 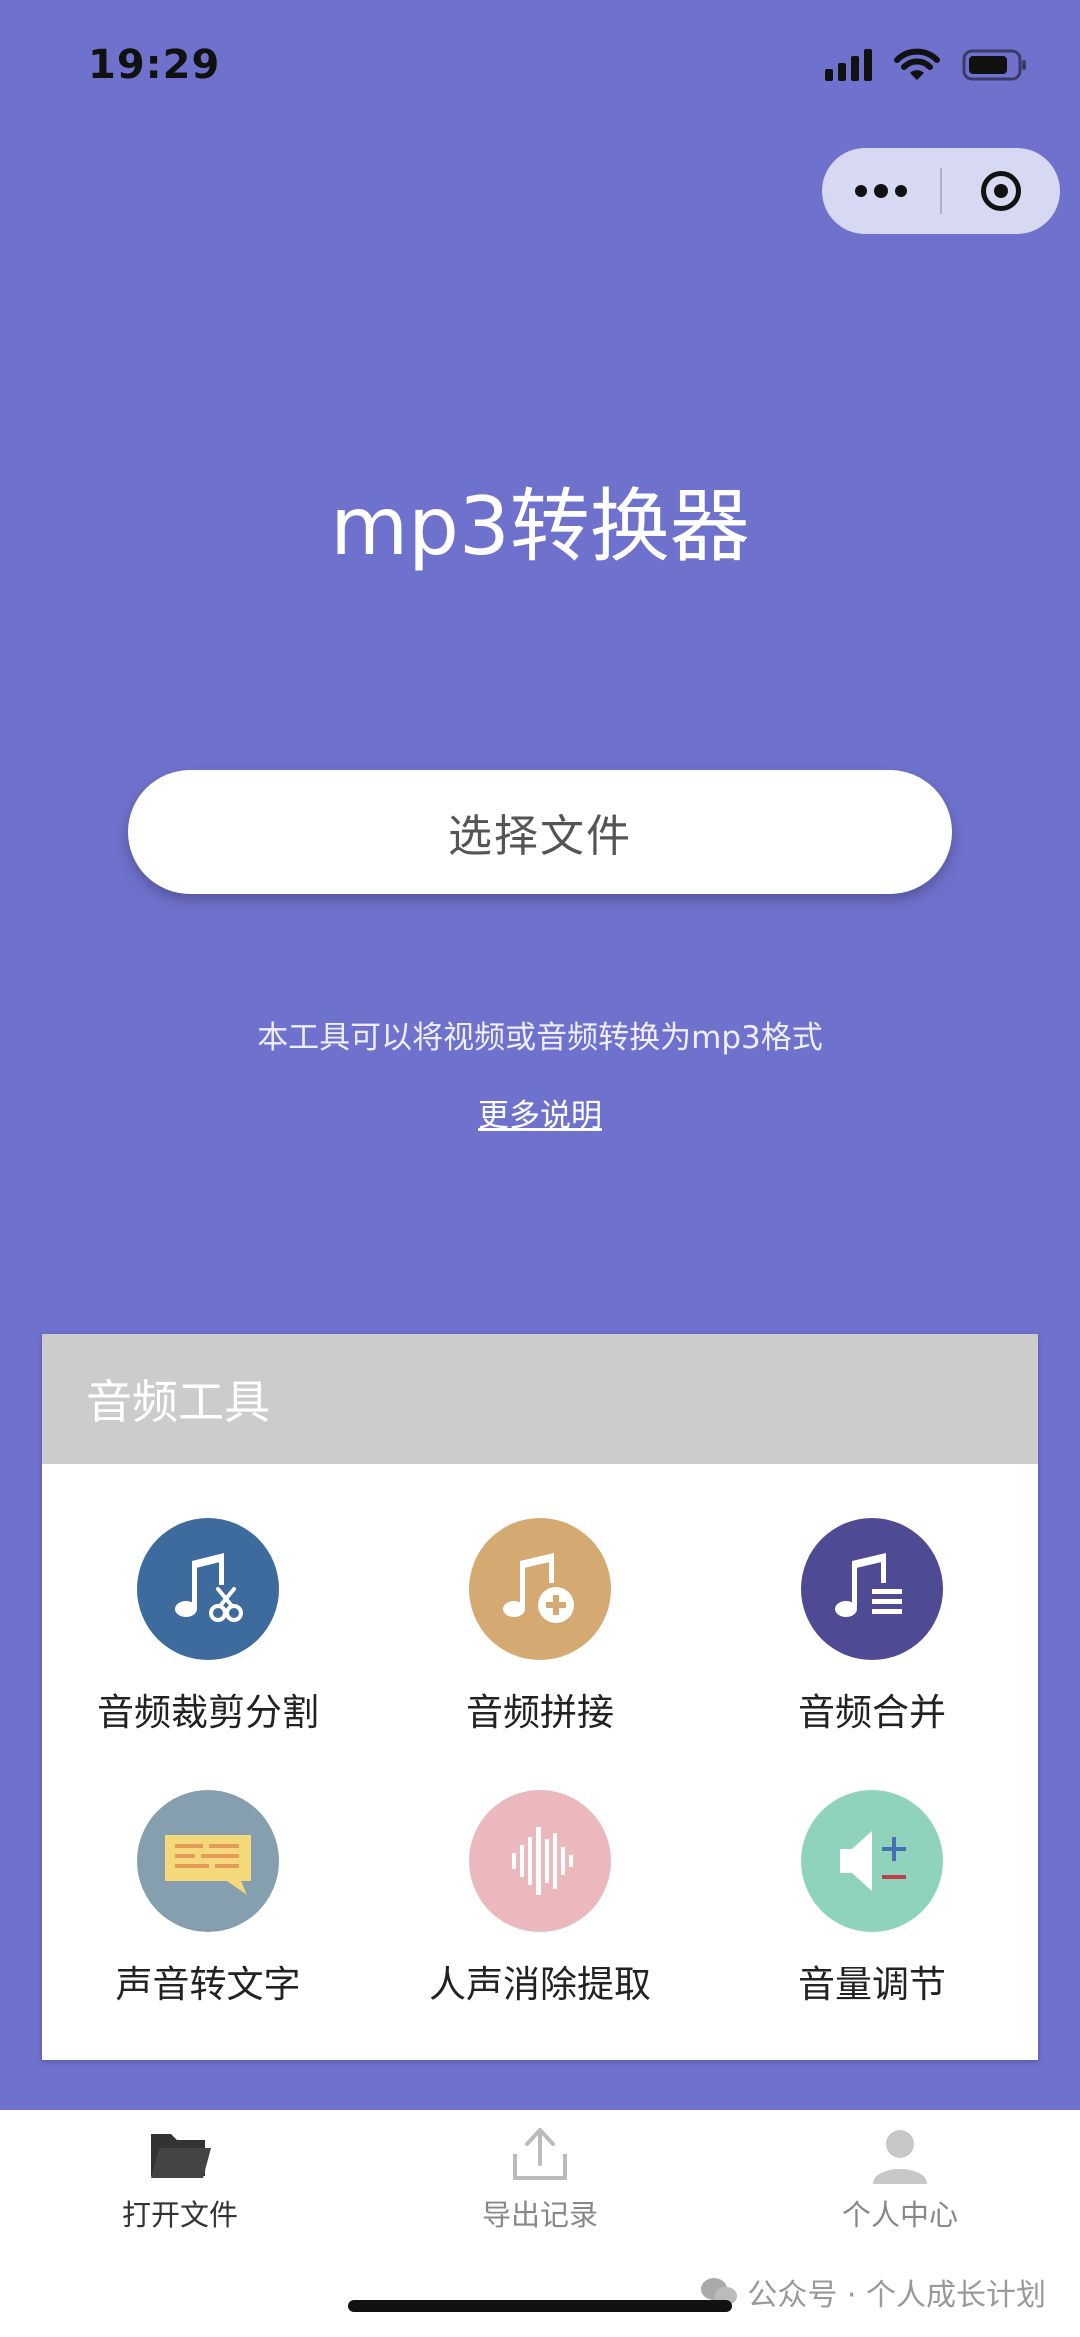 What do you see at coordinates (872, 1589) in the screenshot?
I see `music-list-icon` at bounding box center [872, 1589].